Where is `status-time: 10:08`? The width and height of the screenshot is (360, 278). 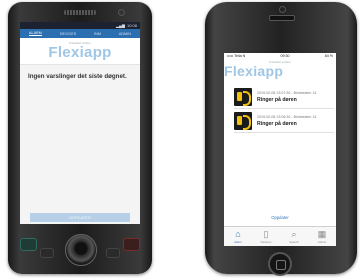 status-time: 10:08 is located at coordinates (131, 25).